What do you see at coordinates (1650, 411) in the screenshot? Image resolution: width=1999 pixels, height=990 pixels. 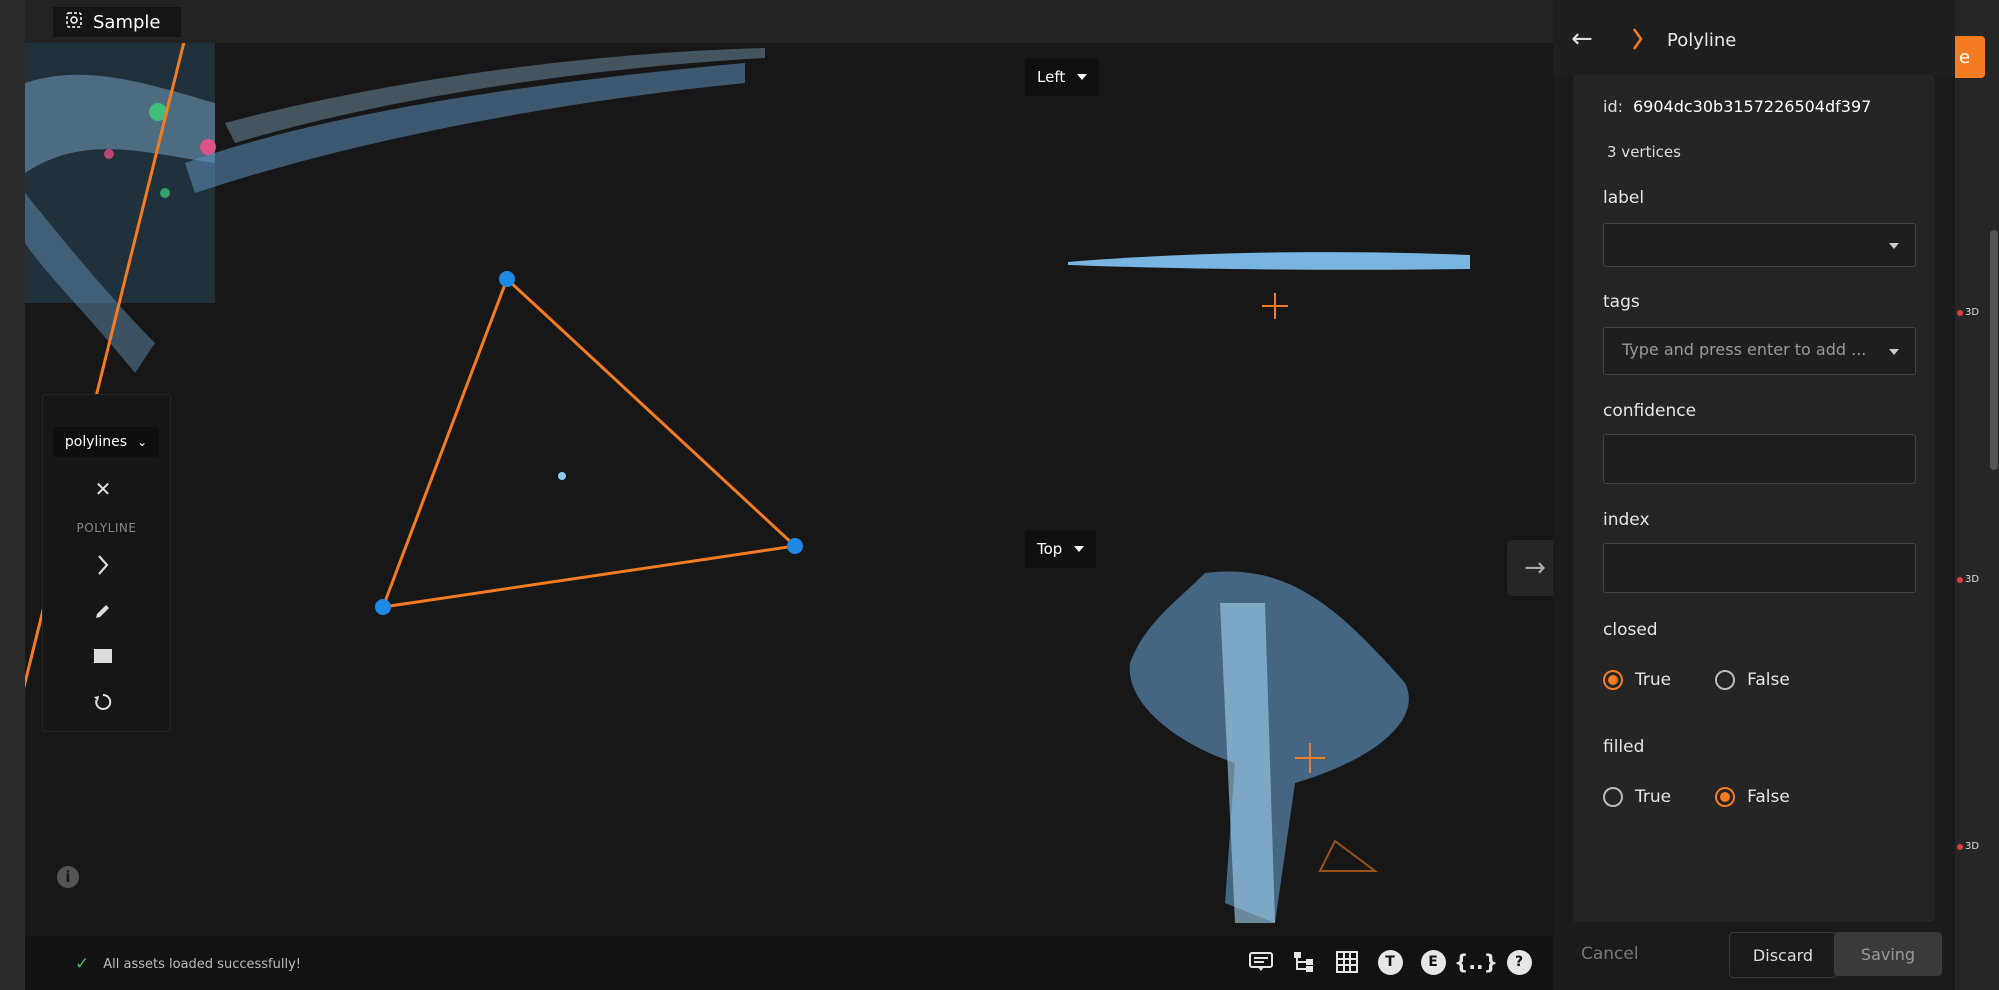 I see `confidence-field-label: confidence` at bounding box center [1650, 411].